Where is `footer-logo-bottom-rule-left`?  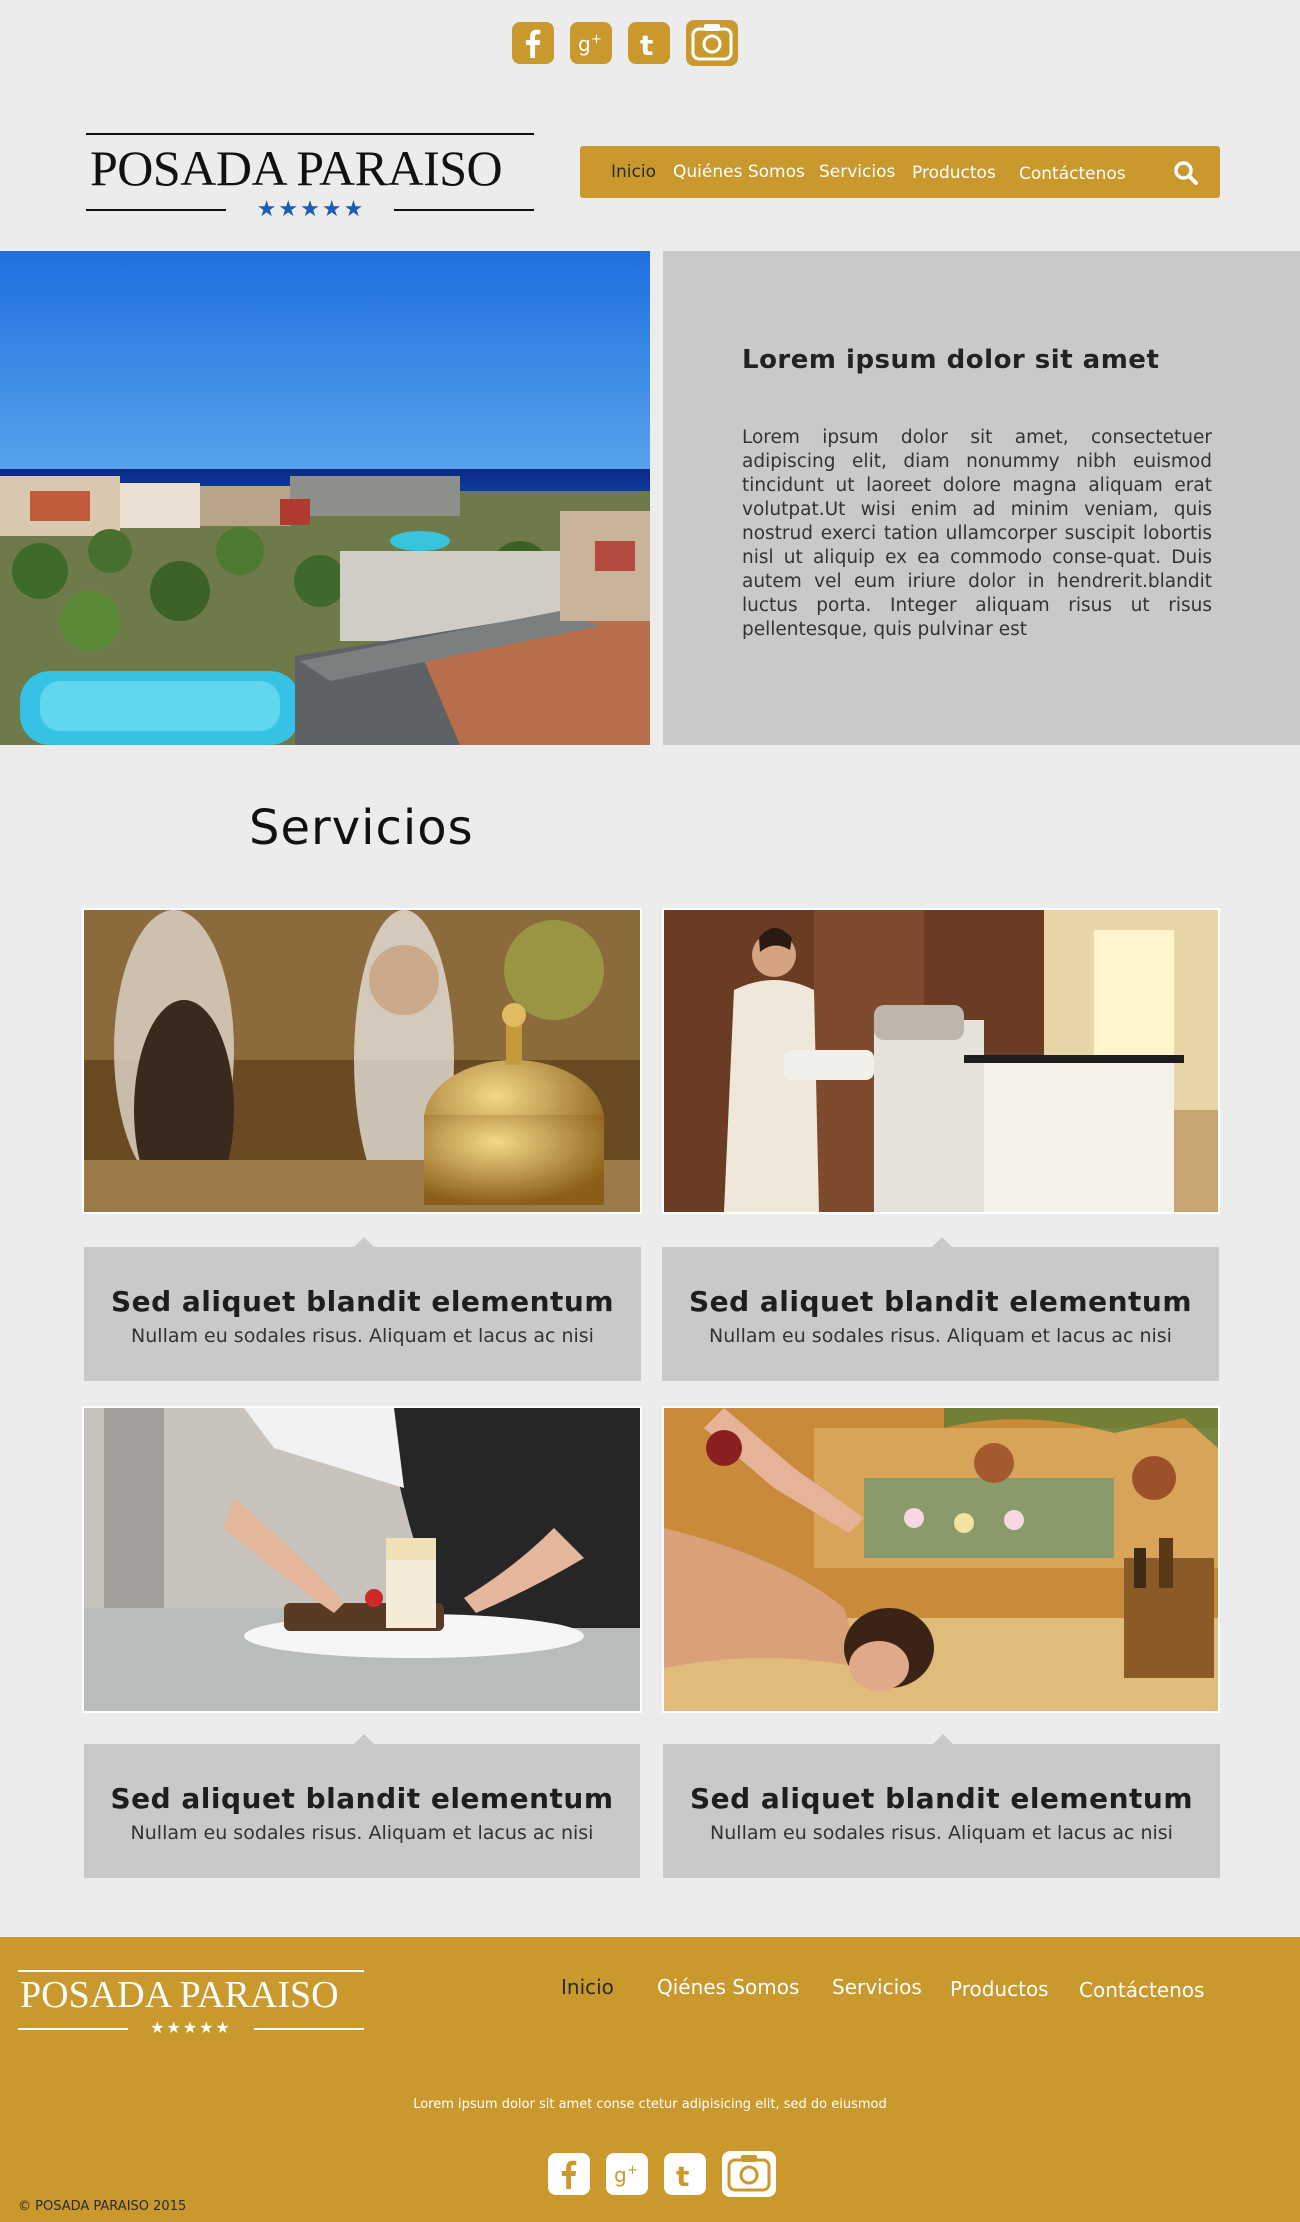
footer-logo-bottom-rule-left is located at coordinates (73, 2029).